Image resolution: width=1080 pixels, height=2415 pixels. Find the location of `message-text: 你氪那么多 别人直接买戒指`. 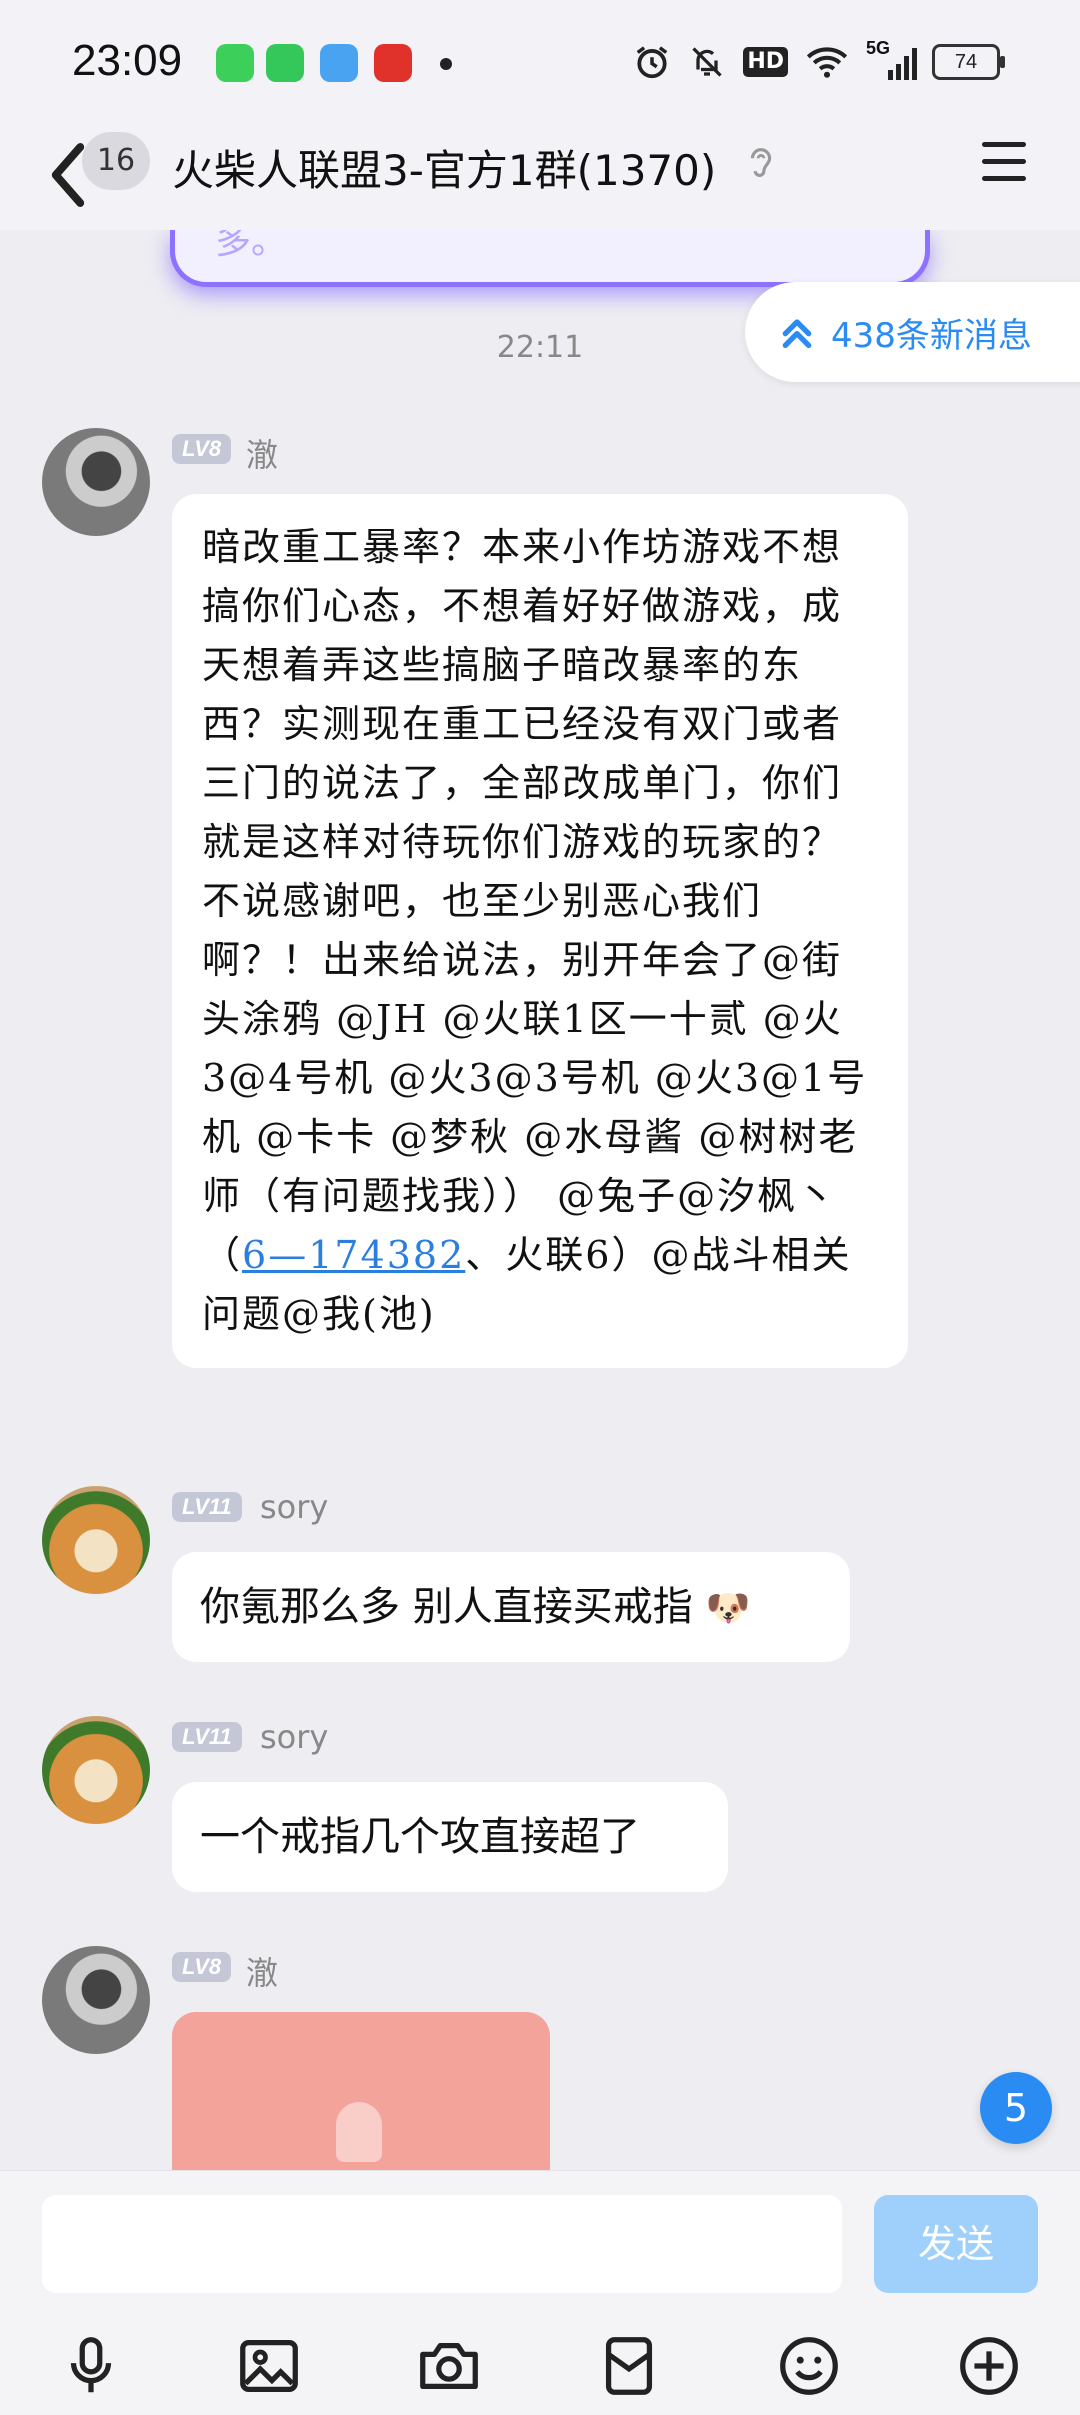

message-text: 你氪那么多 别人直接买戒指 is located at coordinates (446, 1607).